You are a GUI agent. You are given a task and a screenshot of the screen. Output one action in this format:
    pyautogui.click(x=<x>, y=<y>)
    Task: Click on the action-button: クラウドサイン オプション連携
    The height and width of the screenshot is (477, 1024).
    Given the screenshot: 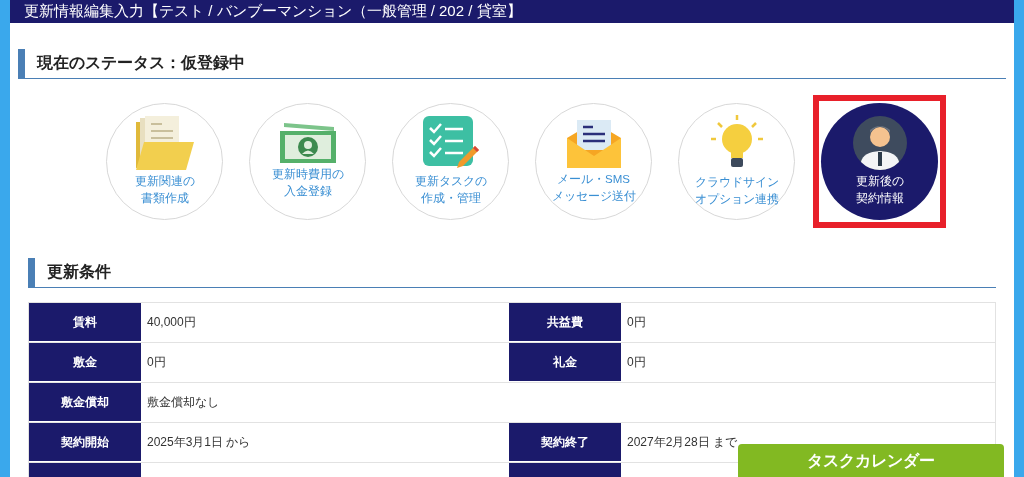 What is the action you would take?
    pyautogui.click(x=736, y=161)
    